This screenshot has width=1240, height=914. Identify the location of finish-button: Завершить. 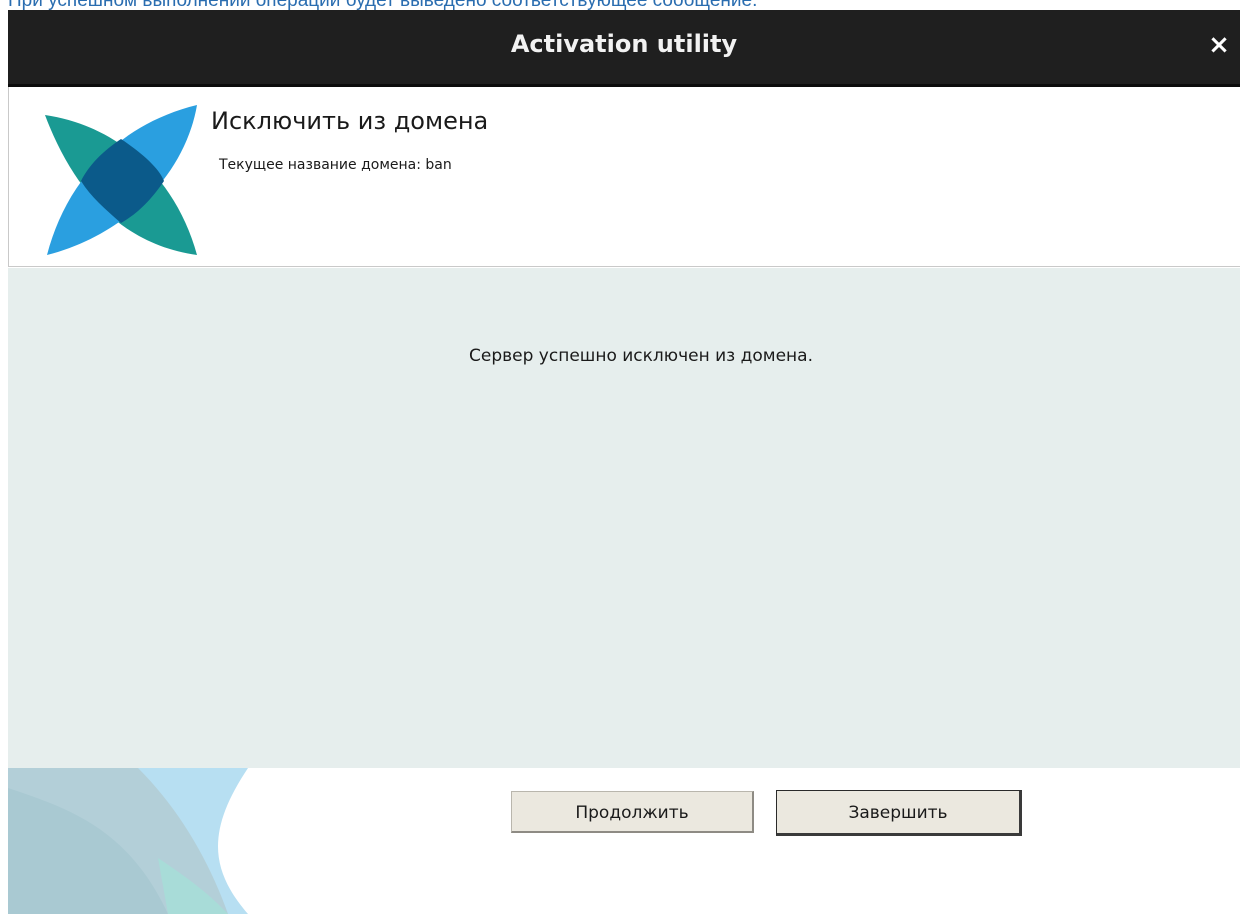
(899, 813).